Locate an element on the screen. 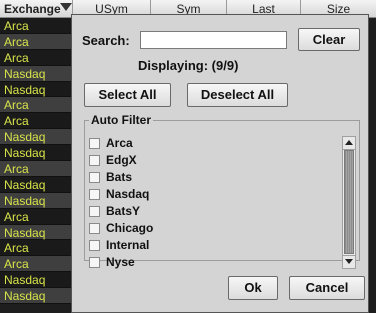 The height and width of the screenshot is (313, 376). list-item-label: Bats is located at coordinates (119, 177).